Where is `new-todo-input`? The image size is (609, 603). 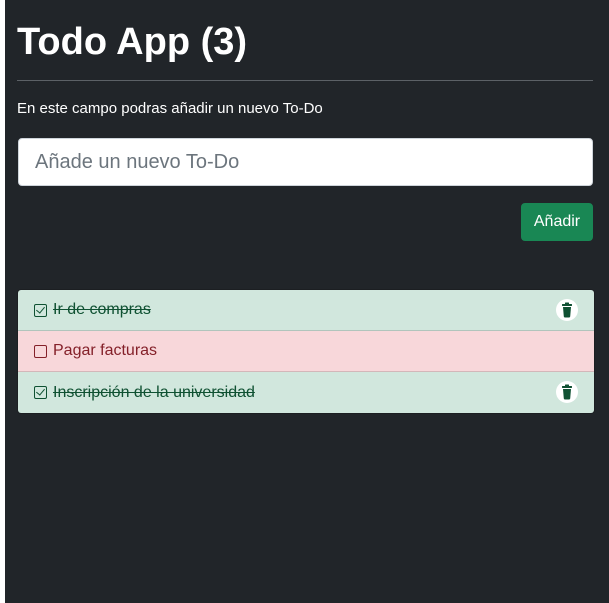 new-todo-input is located at coordinates (305, 162).